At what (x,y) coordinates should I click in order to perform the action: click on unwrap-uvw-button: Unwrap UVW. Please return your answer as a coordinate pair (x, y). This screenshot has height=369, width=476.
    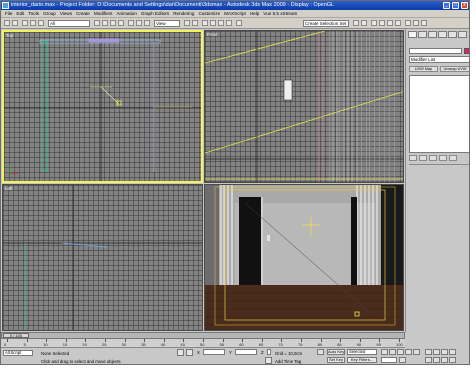
    Looking at the image, I should click on (454, 69).